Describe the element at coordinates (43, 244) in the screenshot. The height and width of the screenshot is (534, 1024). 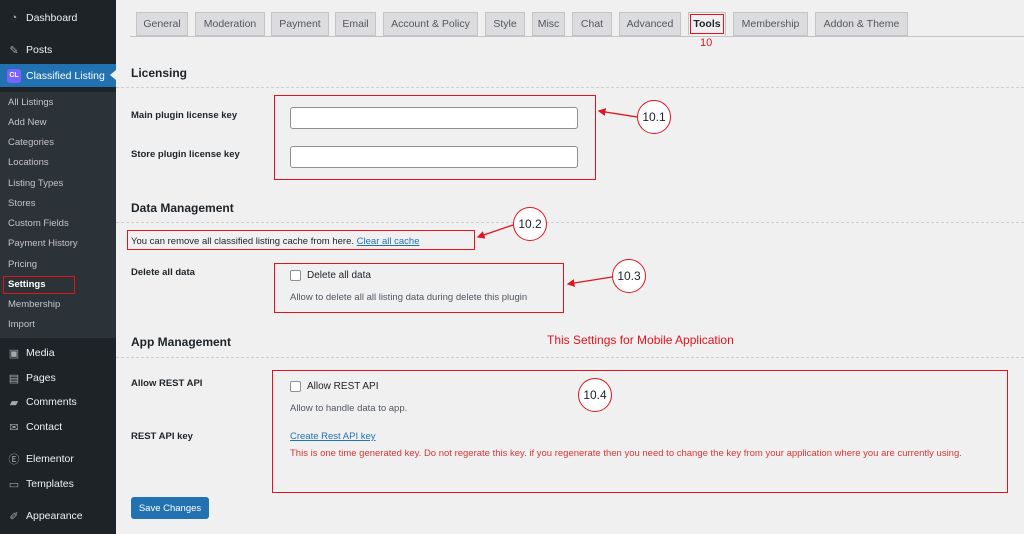
I see `submenu-item-payment-history: Payment History` at that location.